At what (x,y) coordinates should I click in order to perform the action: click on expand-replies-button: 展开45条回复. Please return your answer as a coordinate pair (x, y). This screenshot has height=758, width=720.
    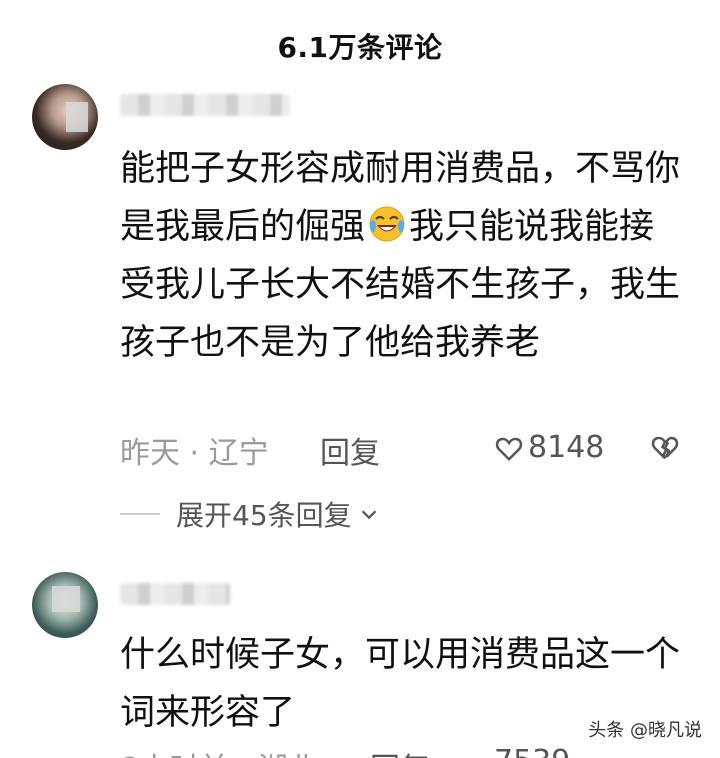
    Looking at the image, I should click on (250, 514).